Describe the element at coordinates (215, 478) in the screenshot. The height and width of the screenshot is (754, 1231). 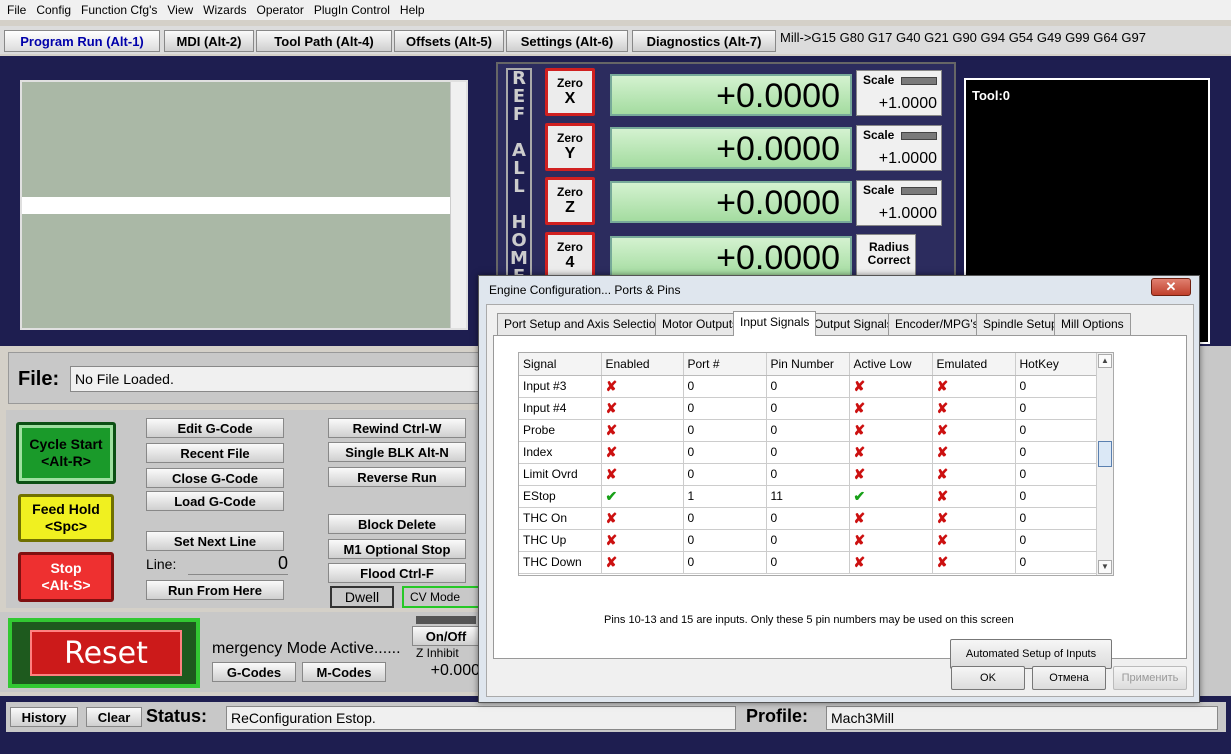
I see `close-gcode-button: Close G-Code` at that location.